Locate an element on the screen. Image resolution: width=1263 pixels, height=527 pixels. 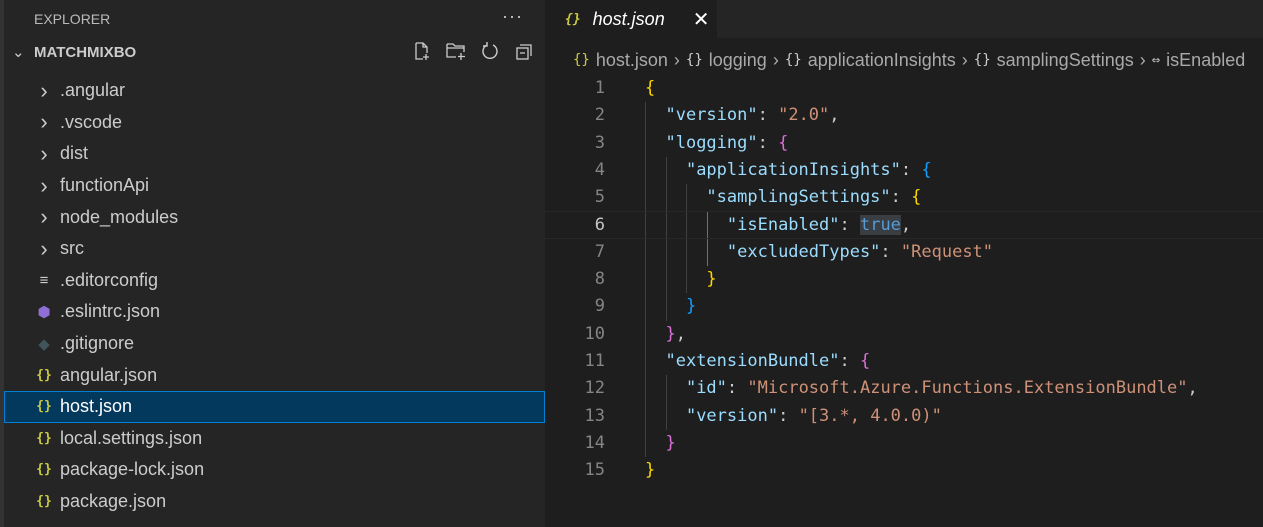
breadcrumb-isEnabled: ⇔ isEnabled is located at coordinates (1199, 60).